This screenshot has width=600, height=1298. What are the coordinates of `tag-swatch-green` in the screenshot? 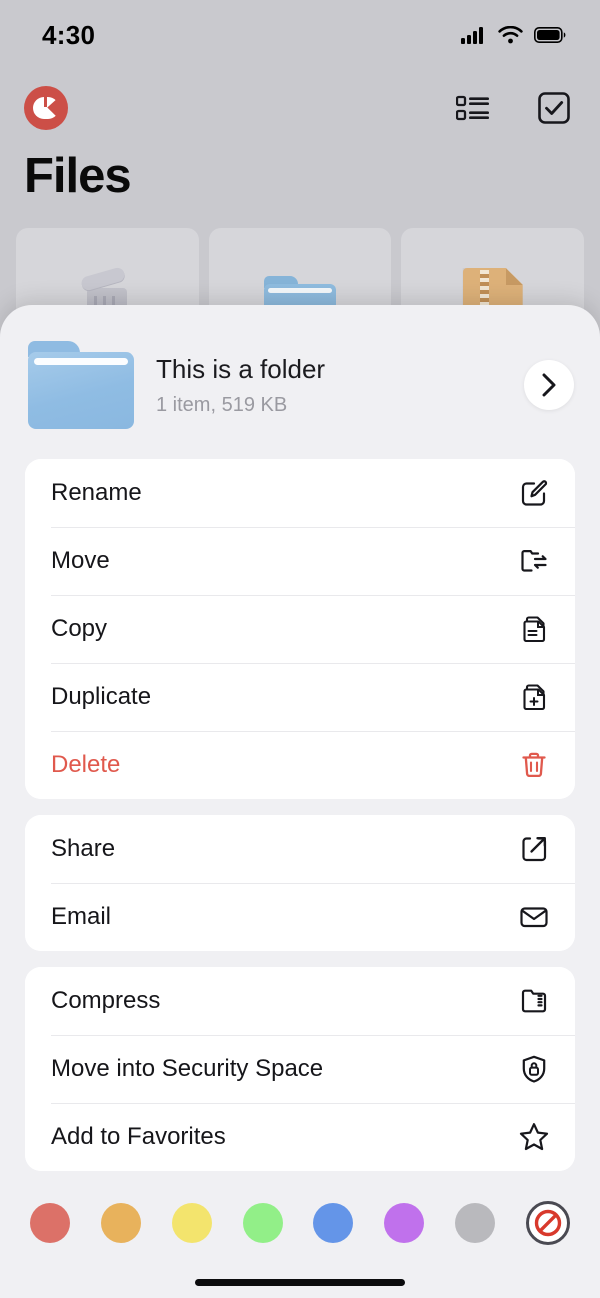 It's located at (262, 1223).